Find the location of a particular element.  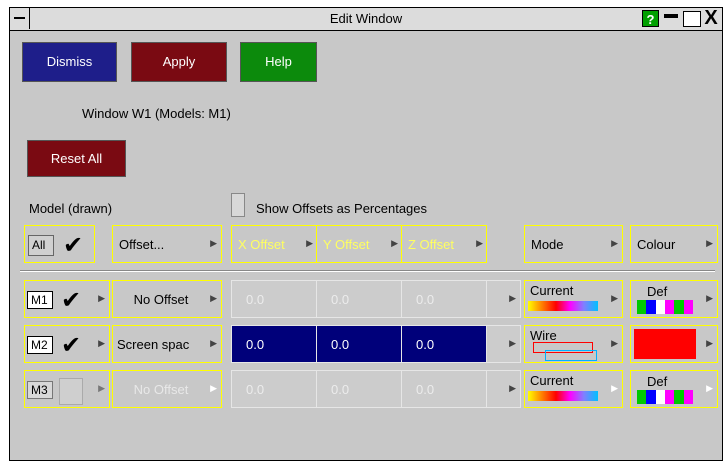

help-button: Help is located at coordinates (278, 62).